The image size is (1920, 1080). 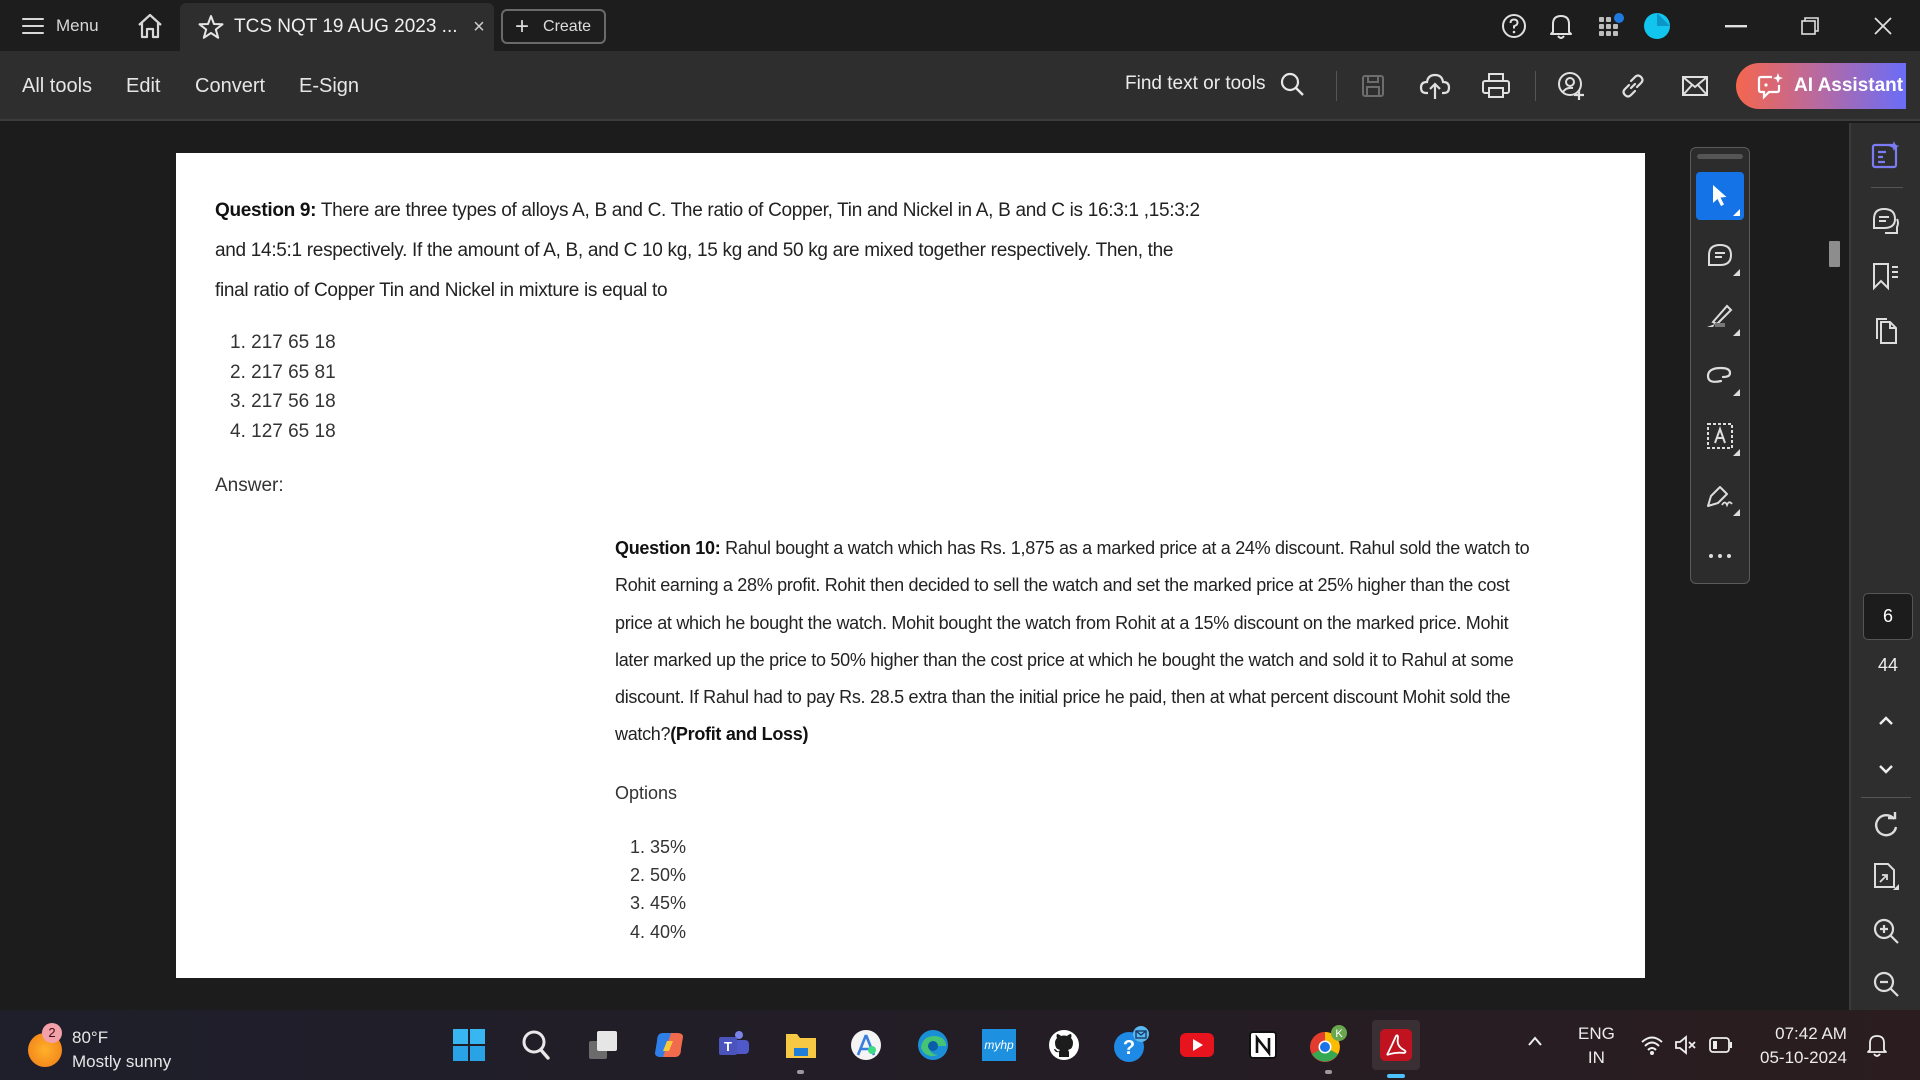 What do you see at coordinates (230, 86) in the screenshot?
I see `menu-convert: Convert` at bounding box center [230, 86].